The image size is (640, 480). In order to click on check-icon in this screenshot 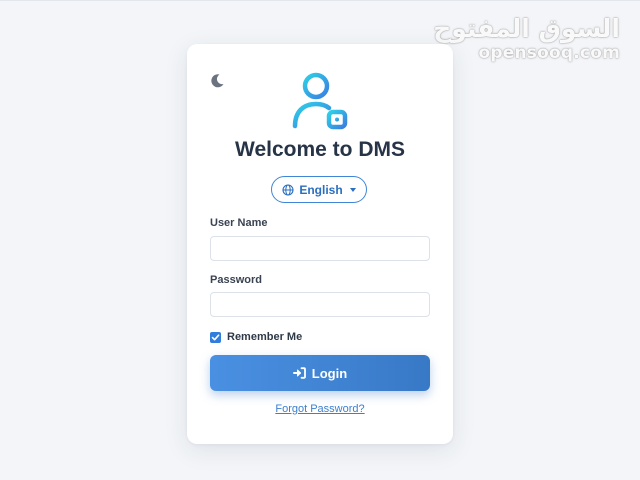, I will do `click(215, 336)`.